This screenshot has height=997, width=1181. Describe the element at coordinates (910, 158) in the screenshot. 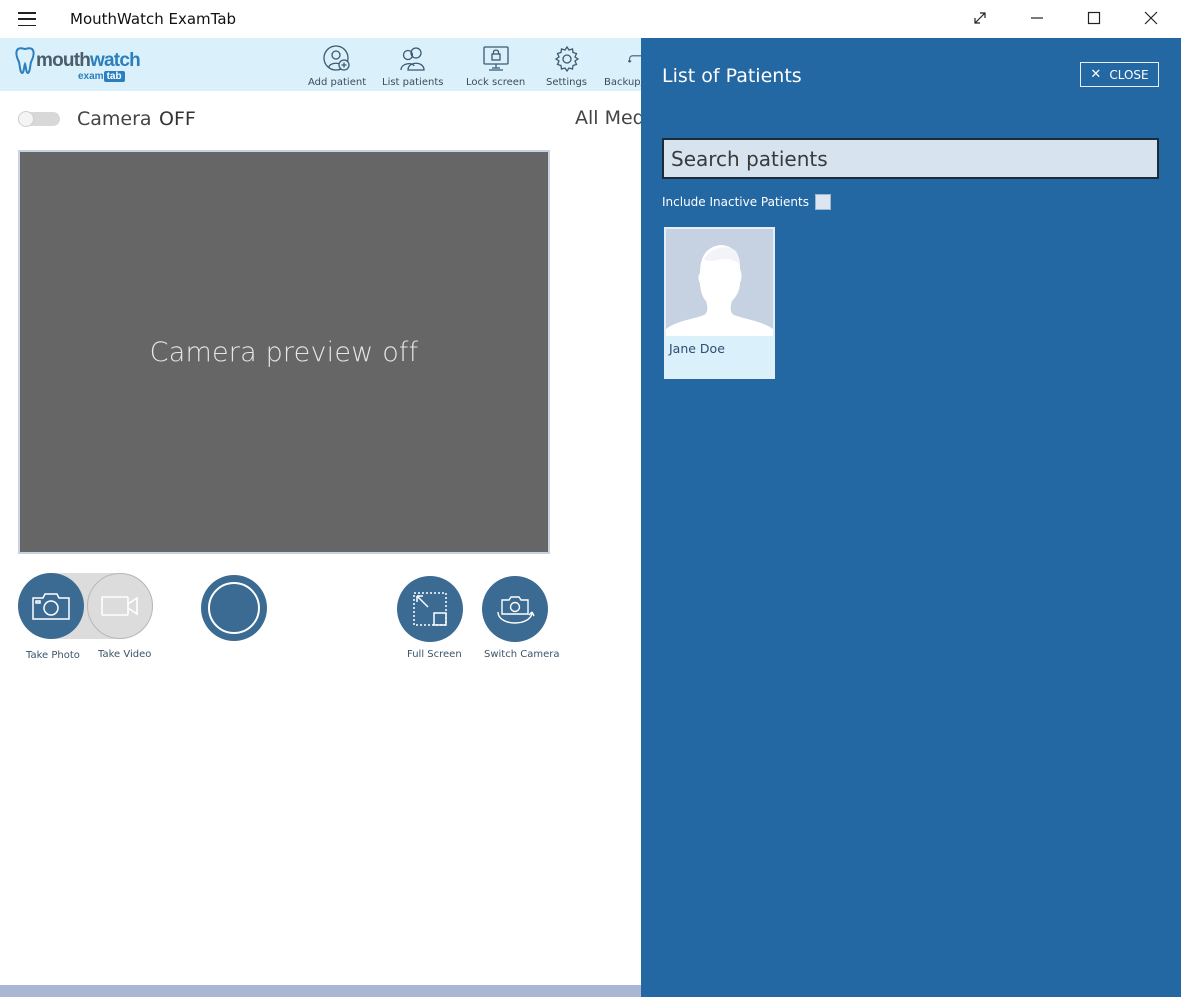

I see `search-patients-input` at that location.